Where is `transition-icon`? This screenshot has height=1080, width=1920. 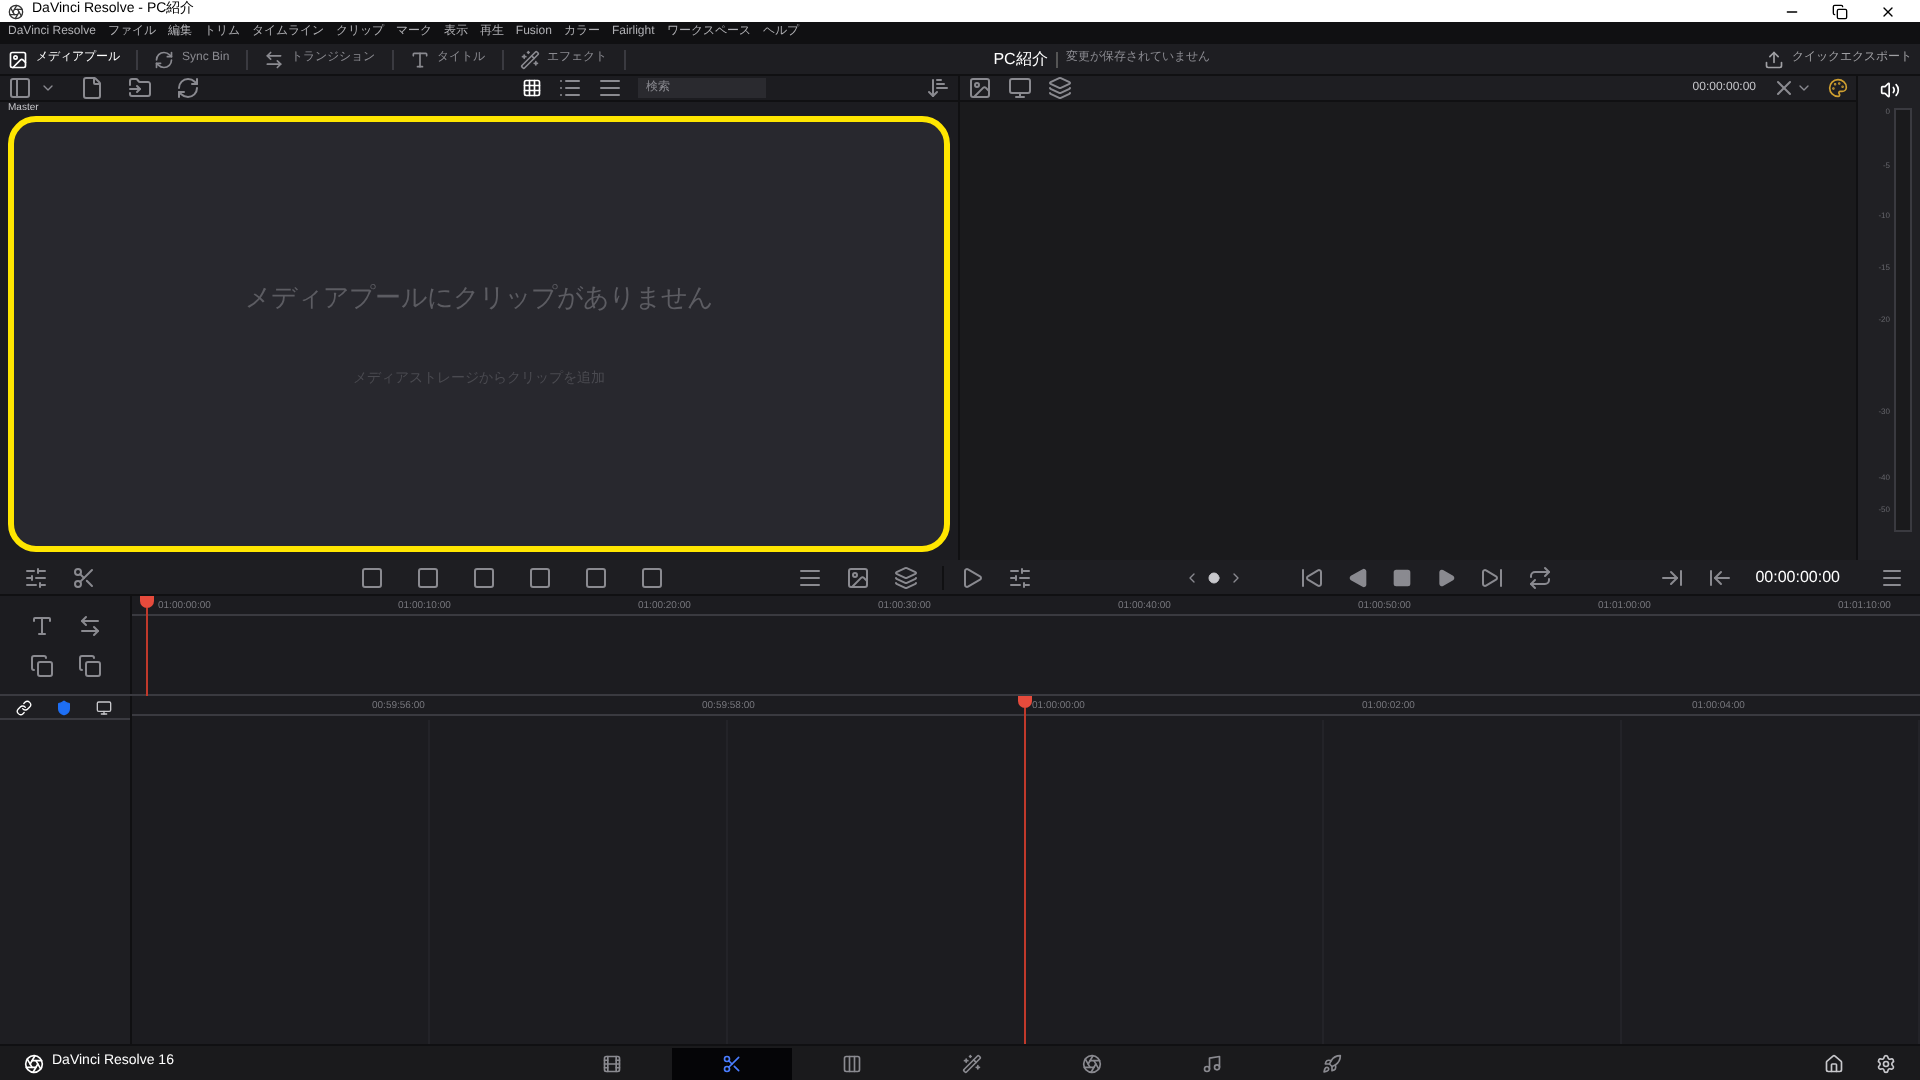 transition-icon is located at coordinates (273, 59).